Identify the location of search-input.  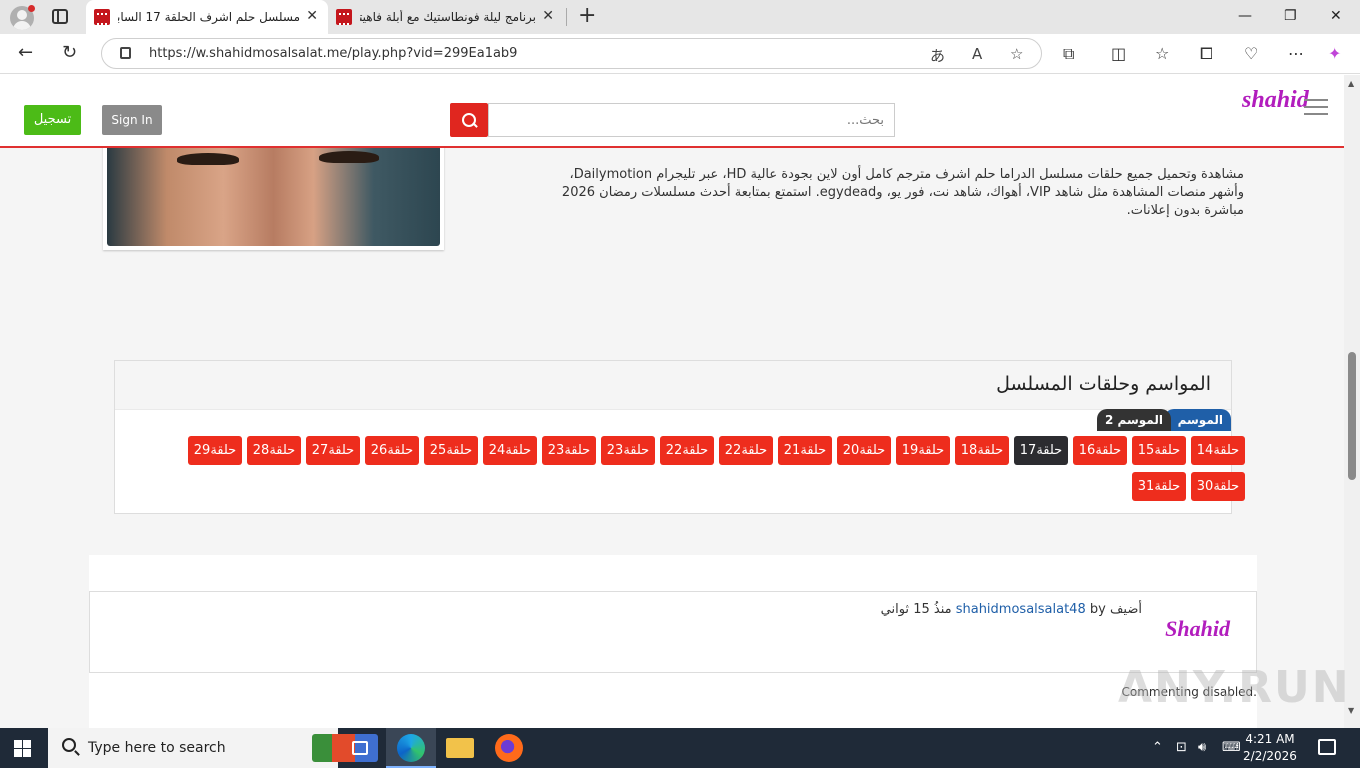
(691, 120).